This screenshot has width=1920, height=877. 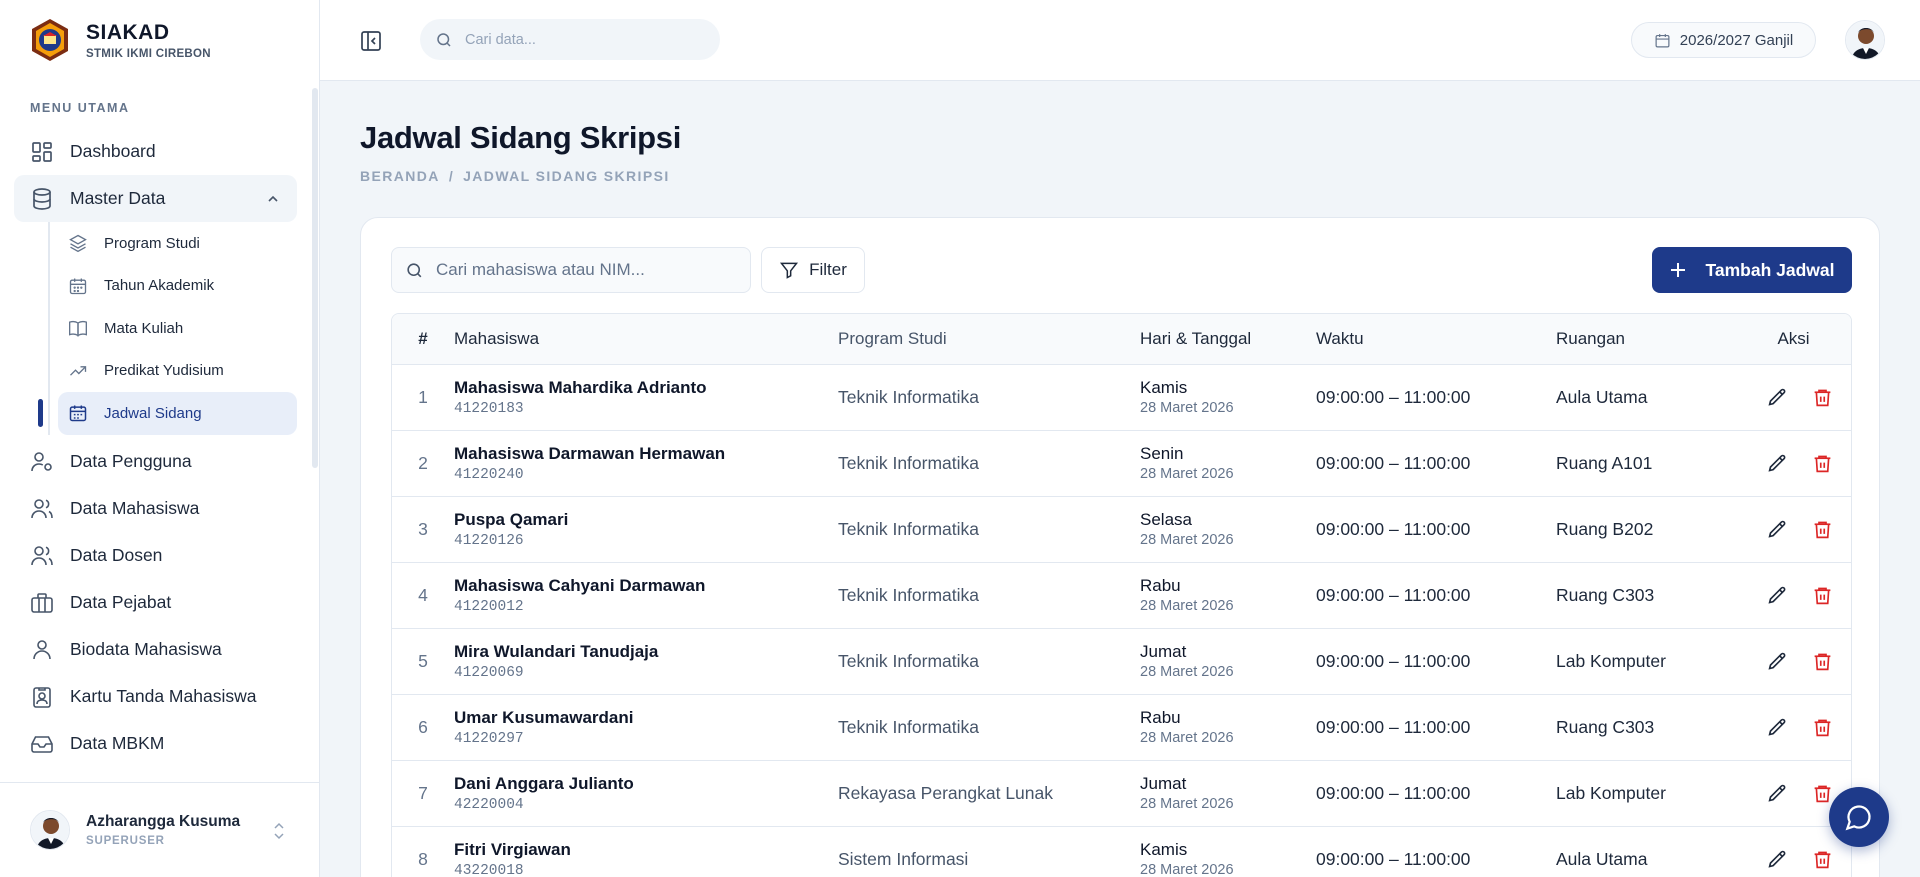 What do you see at coordinates (50, 40) in the screenshot?
I see `campus-logo-icon` at bounding box center [50, 40].